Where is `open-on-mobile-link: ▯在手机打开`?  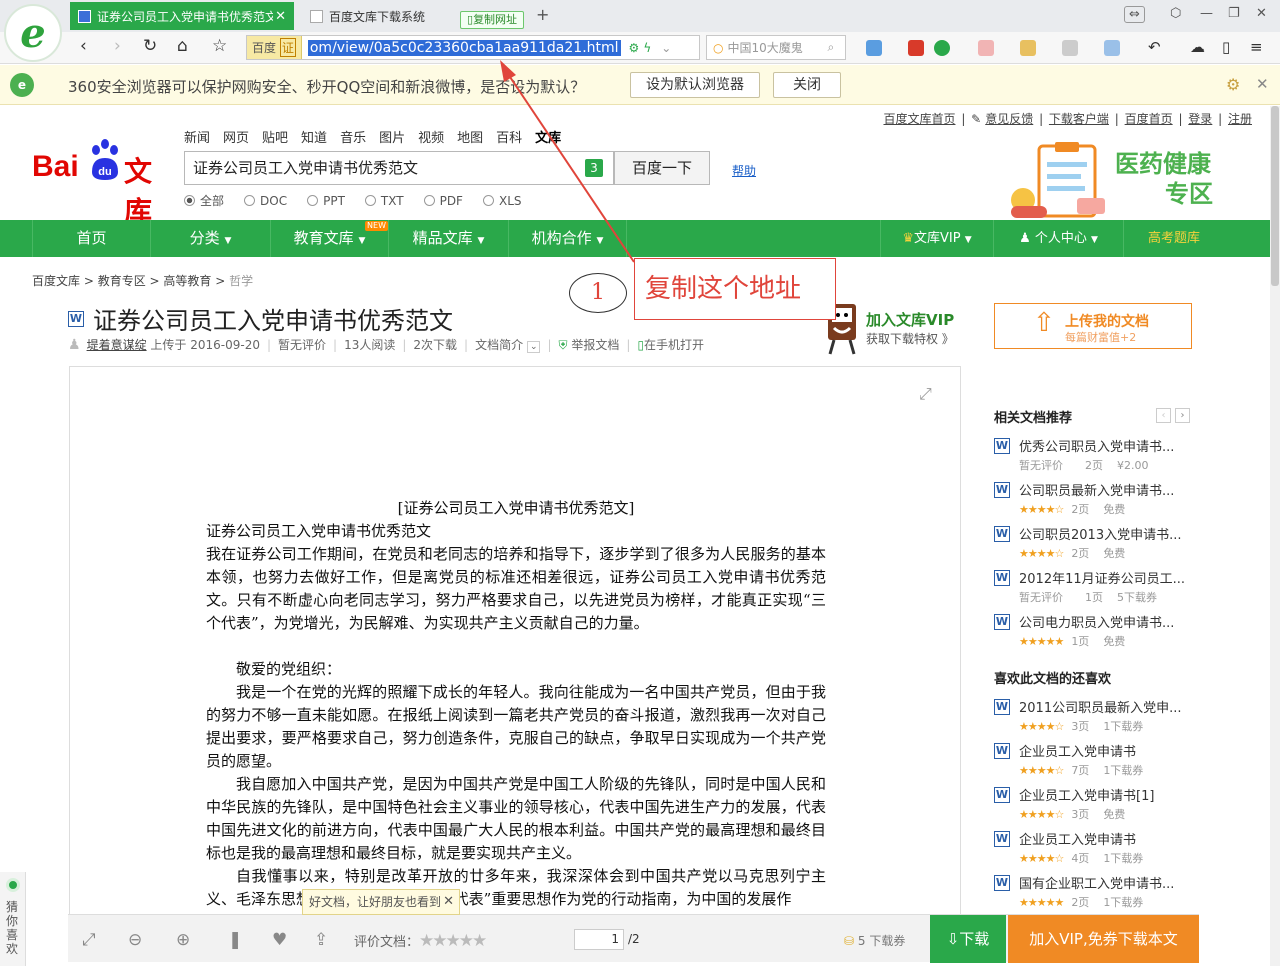
open-on-mobile-link: ▯在手机打开 is located at coordinates (670, 344).